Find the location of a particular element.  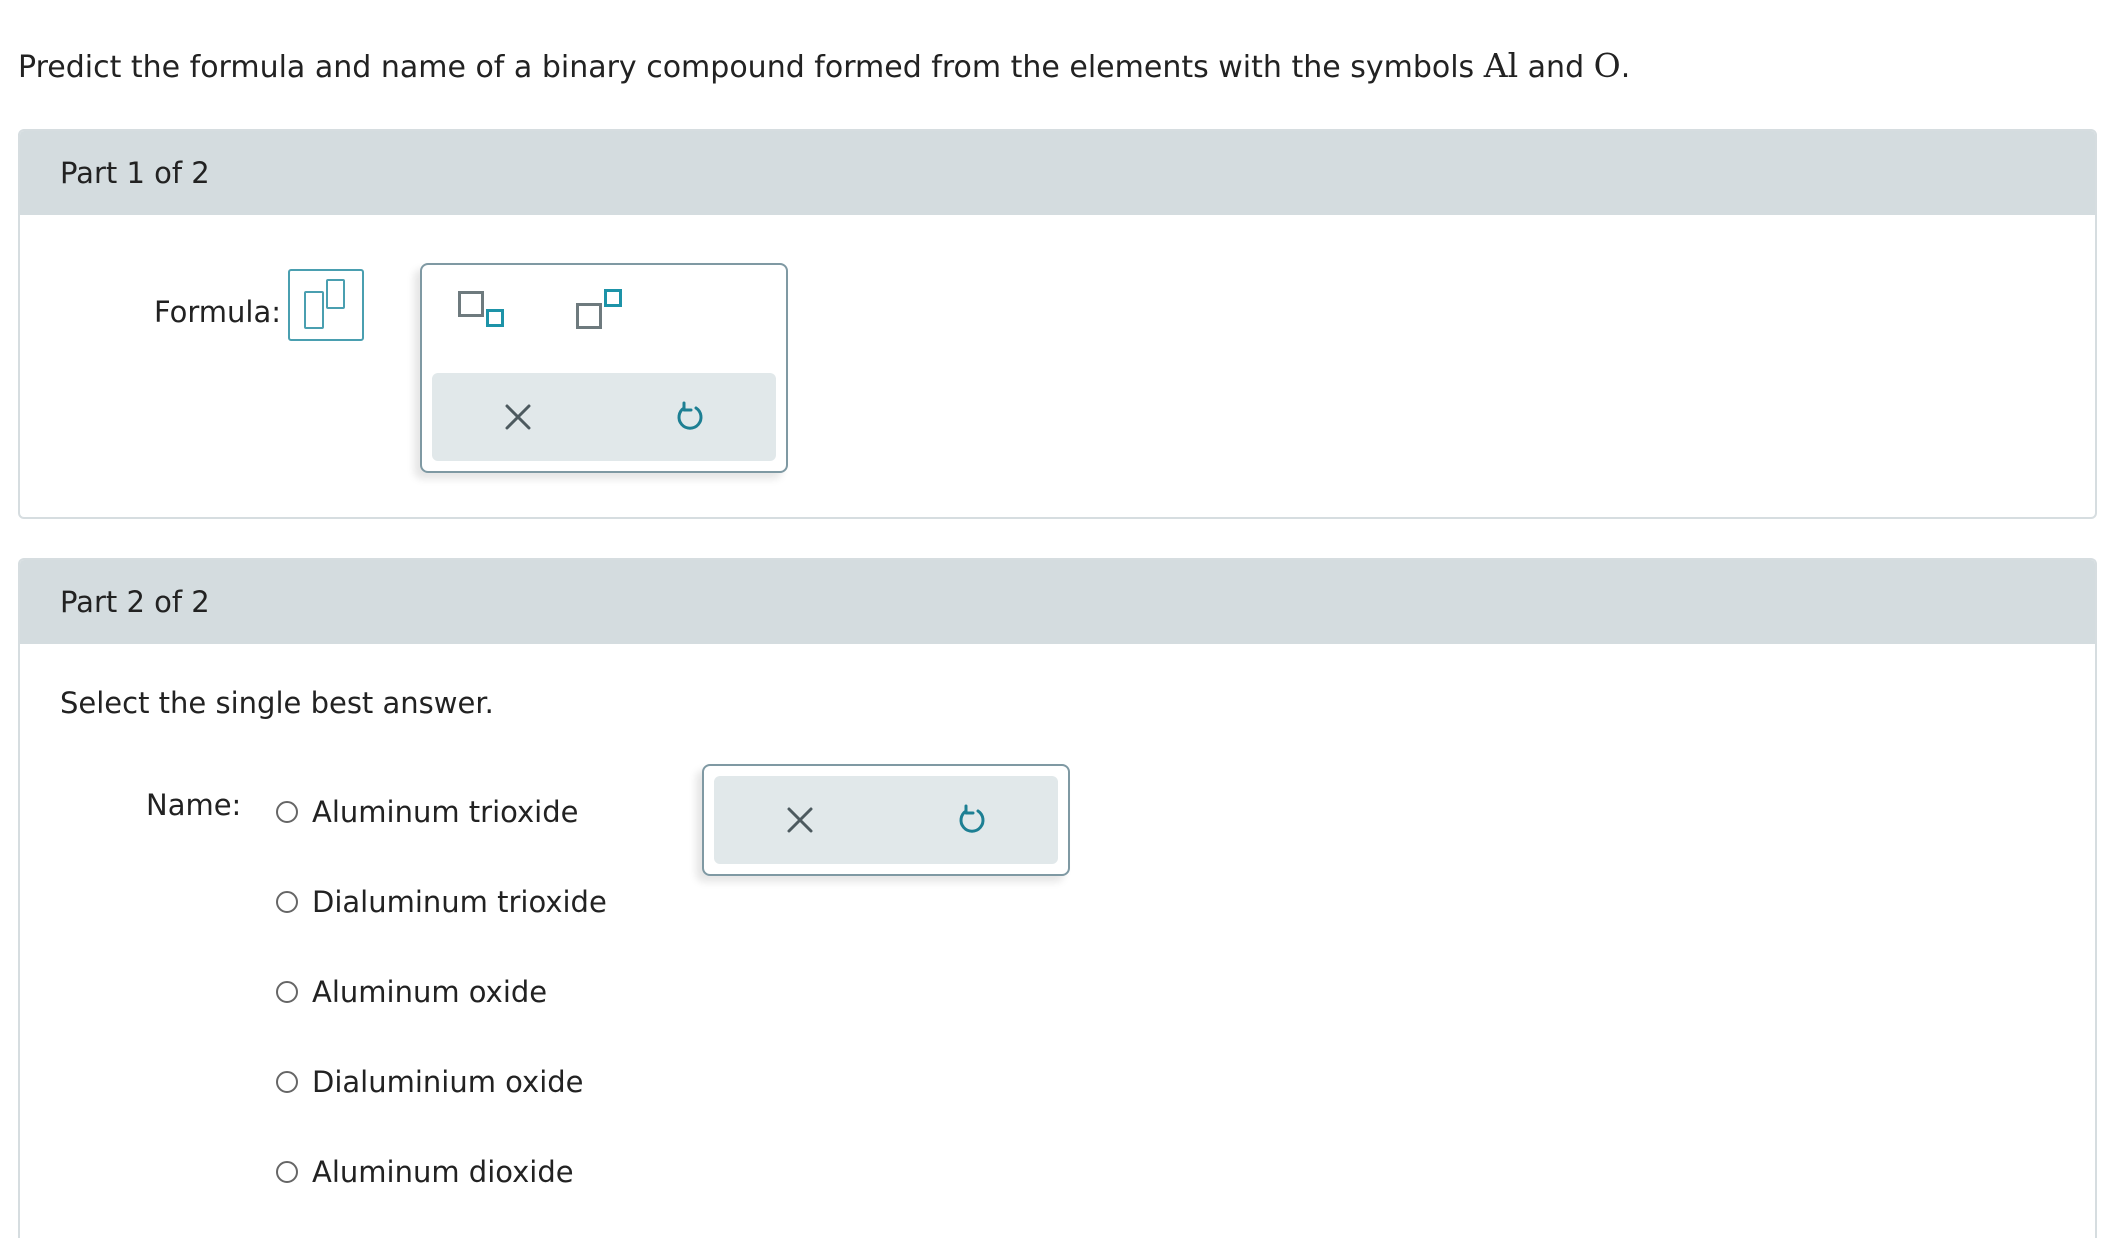

part-1-title: Part 1 of 2 is located at coordinates (135, 173).